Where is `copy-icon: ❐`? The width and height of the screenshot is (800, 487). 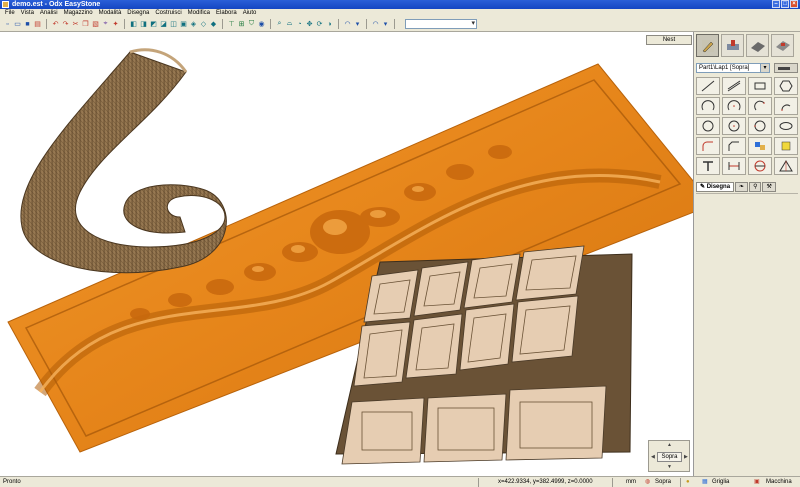
copy-icon: ❐ is located at coordinates (85, 24).